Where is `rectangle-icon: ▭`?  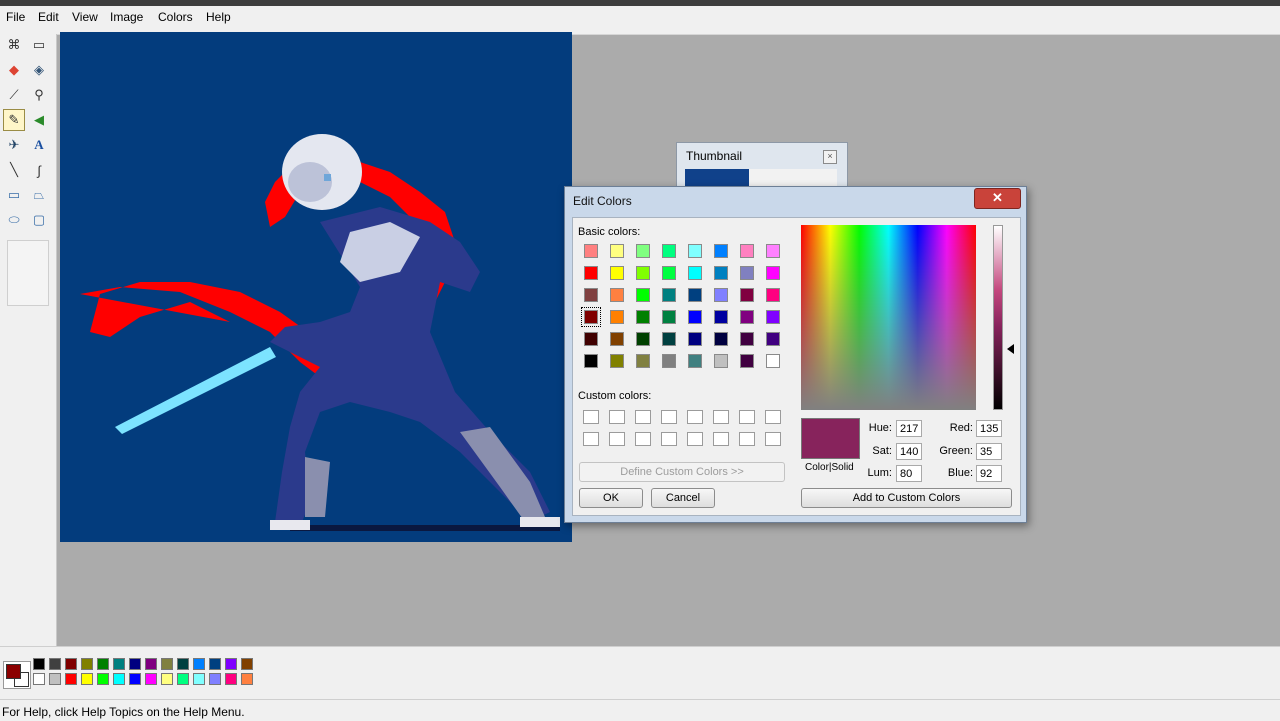 rectangle-icon: ▭ is located at coordinates (14, 195).